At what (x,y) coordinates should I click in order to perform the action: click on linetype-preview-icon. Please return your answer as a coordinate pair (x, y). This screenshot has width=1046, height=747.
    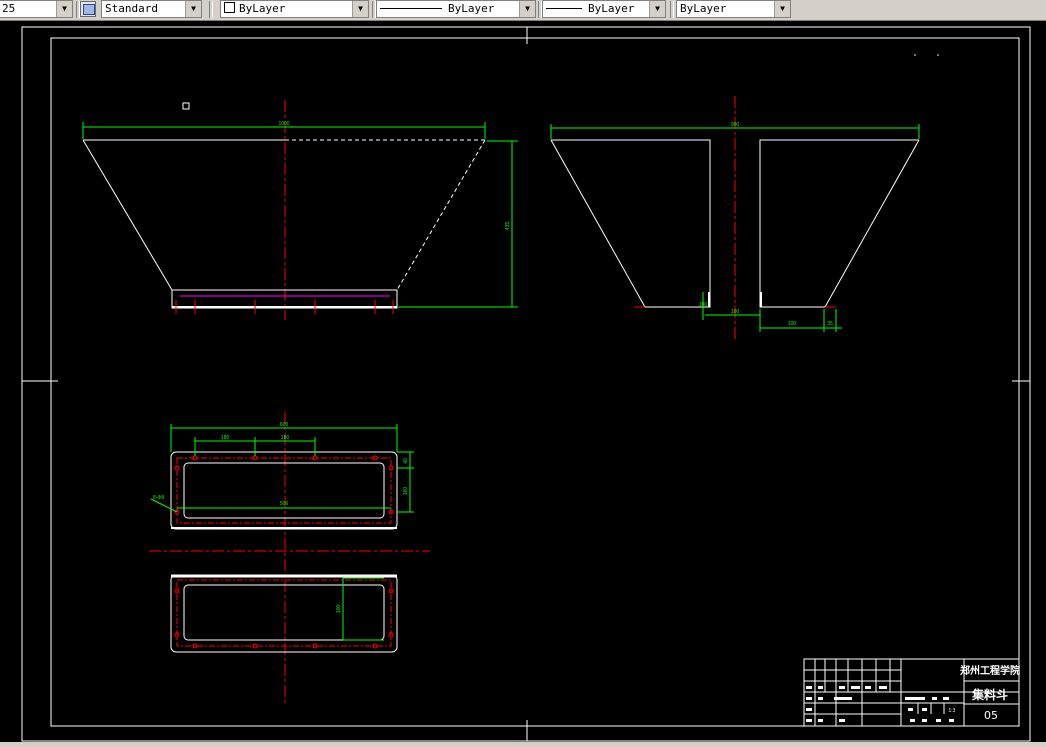
    Looking at the image, I should click on (411, 8).